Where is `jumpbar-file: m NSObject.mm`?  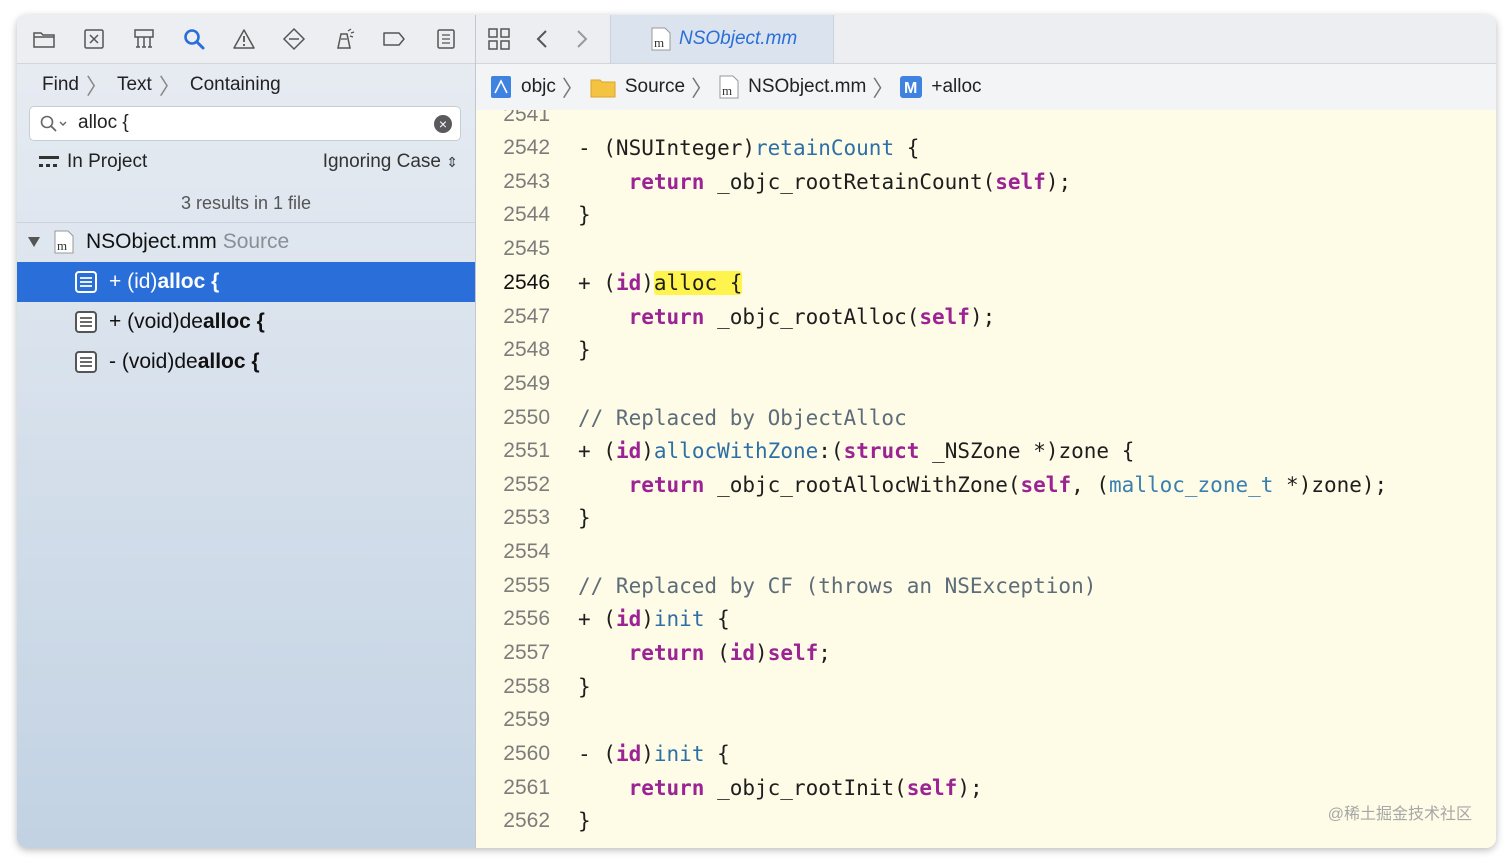
jumpbar-file: m NSObject.mm is located at coordinates (792, 87).